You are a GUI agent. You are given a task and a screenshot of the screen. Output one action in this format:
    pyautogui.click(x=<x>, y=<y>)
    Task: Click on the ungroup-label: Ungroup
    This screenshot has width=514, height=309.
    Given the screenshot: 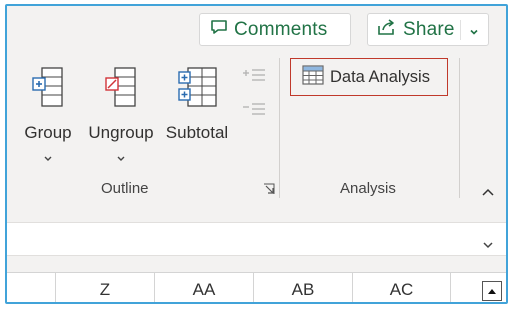 What is the action you would take?
    pyautogui.click(x=121, y=132)
    